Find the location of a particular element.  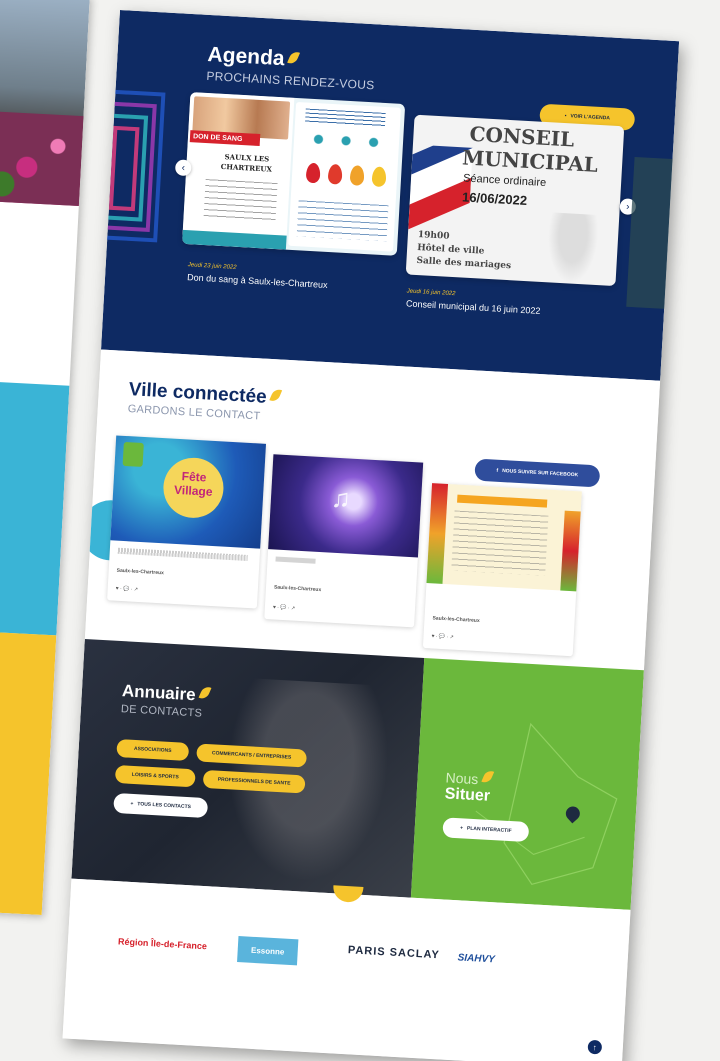

facebook-follow-button: f NOUS SUIVRE SUR FACEBOOK is located at coordinates (537, 473).